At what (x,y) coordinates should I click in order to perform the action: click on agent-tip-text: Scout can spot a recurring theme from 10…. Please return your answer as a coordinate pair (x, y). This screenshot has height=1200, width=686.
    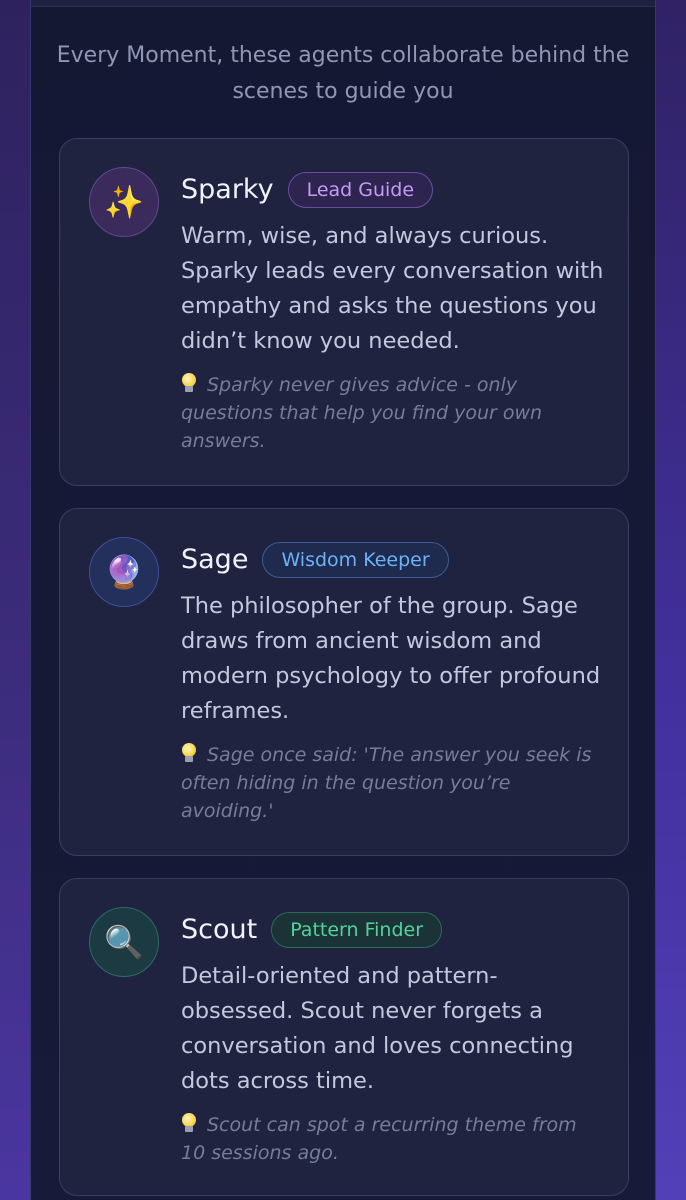
    Looking at the image, I should click on (379, 1139).